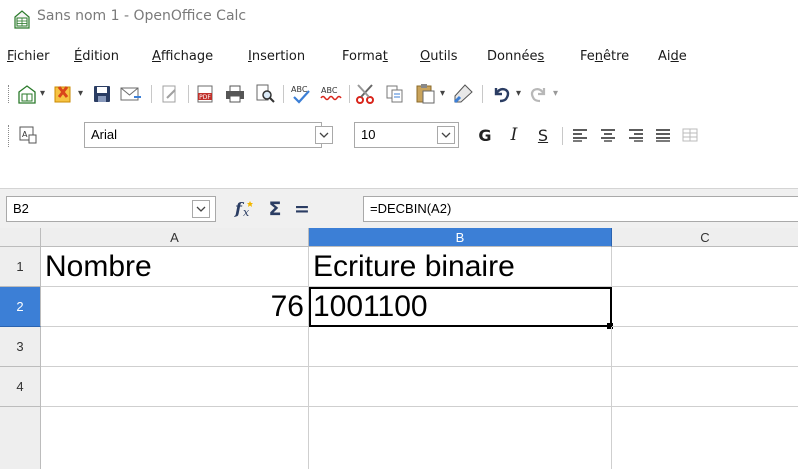 Image resolution: width=798 pixels, height=469 pixels. What do you see at coordinates (705, 267) in the screenshot?
I see `cell-c1` at bounding box center [705, 267].